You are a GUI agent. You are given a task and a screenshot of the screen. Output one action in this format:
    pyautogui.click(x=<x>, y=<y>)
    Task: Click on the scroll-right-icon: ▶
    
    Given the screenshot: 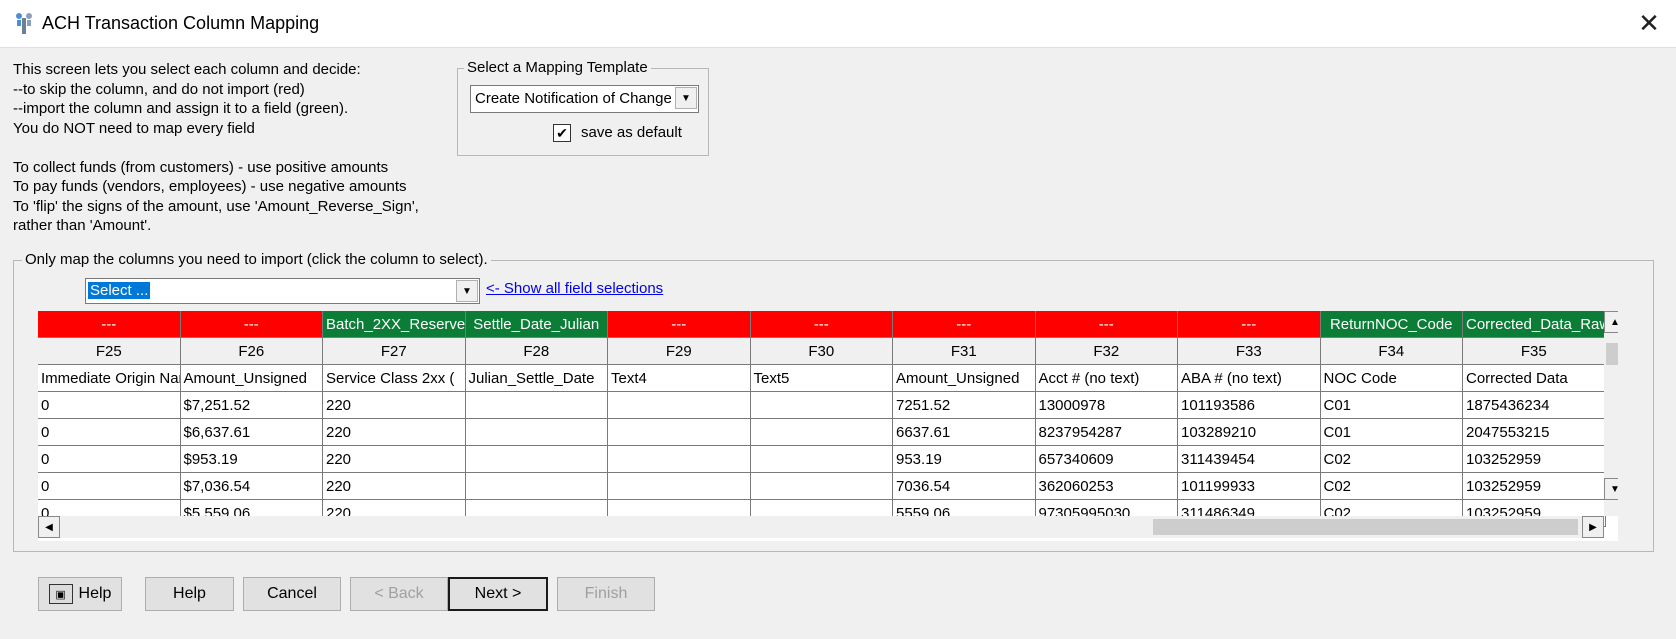 What is the action you would take?
    pyautogui.click(x=1593, y=527)
    